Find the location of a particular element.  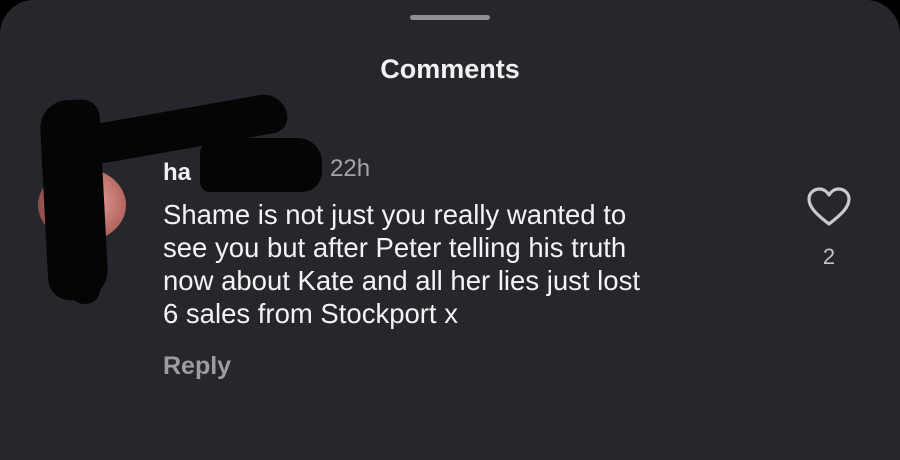

drag-handle is located at coordinates (450, 17).